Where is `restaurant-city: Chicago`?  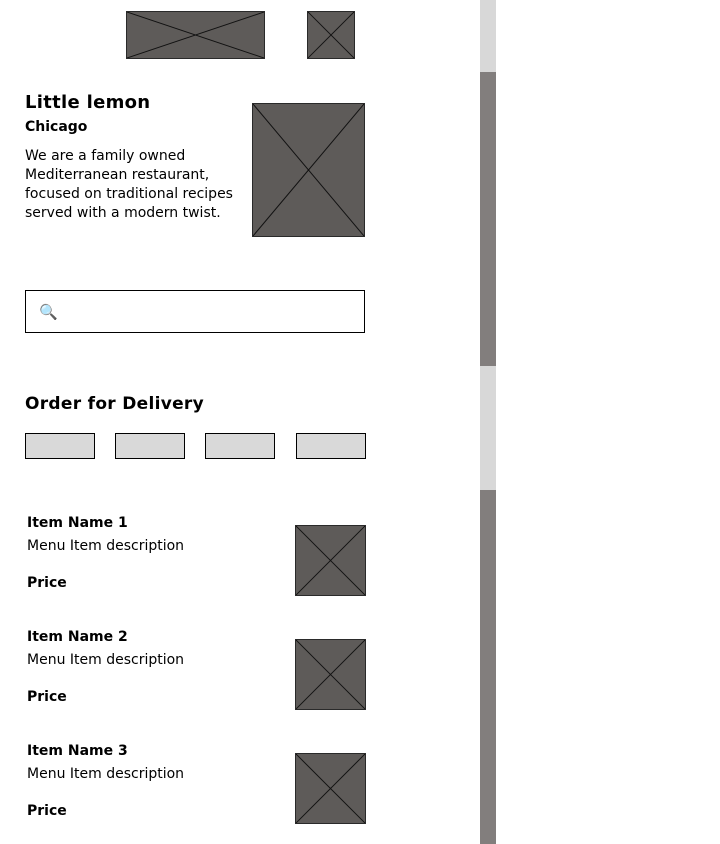
restaurant-city: Chicago is located at coordinates (56, 127).